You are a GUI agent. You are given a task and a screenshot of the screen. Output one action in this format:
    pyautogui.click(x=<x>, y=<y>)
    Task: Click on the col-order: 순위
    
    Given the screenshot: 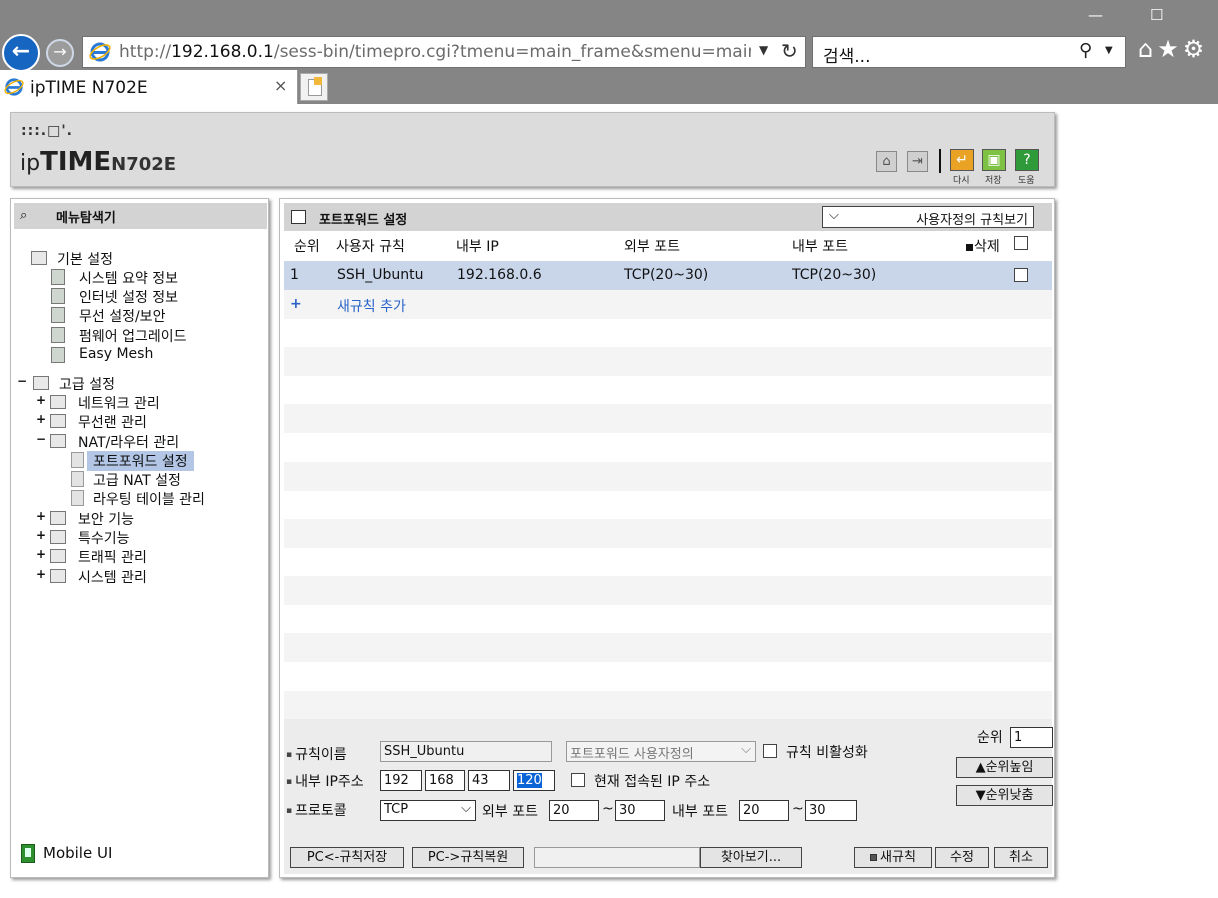 What is the action you would take?
    pyautogui.click(x=307, y=247)
    